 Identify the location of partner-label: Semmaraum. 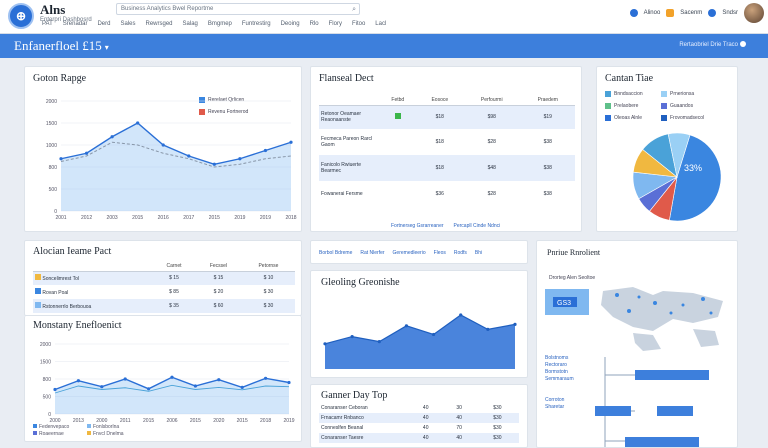
(559, 379).